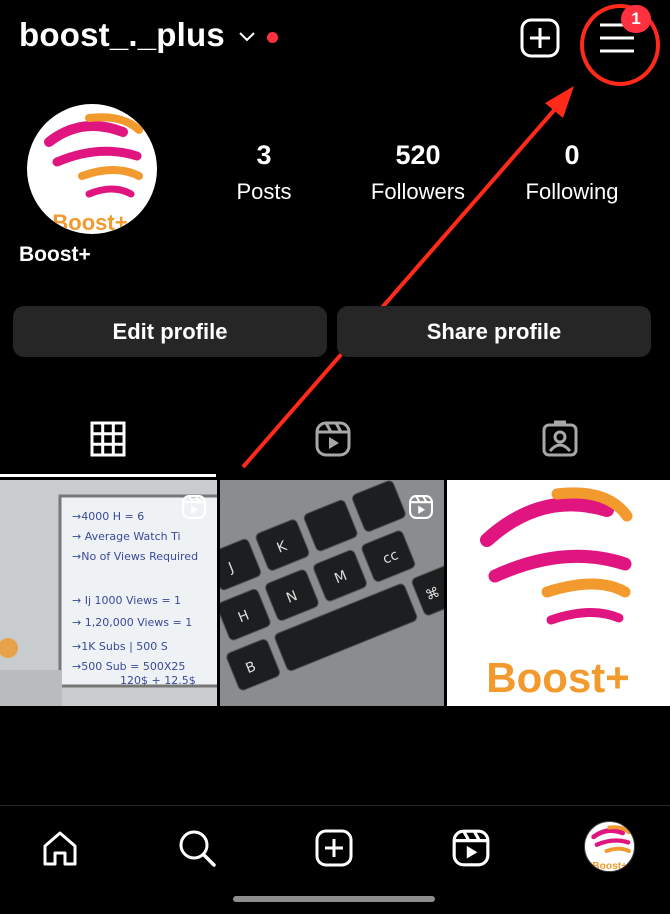 The width and height of the screenshot is (670, 914). I want to click on whiteboard-line: →500 Sub = 500X25, so click(128, 666).